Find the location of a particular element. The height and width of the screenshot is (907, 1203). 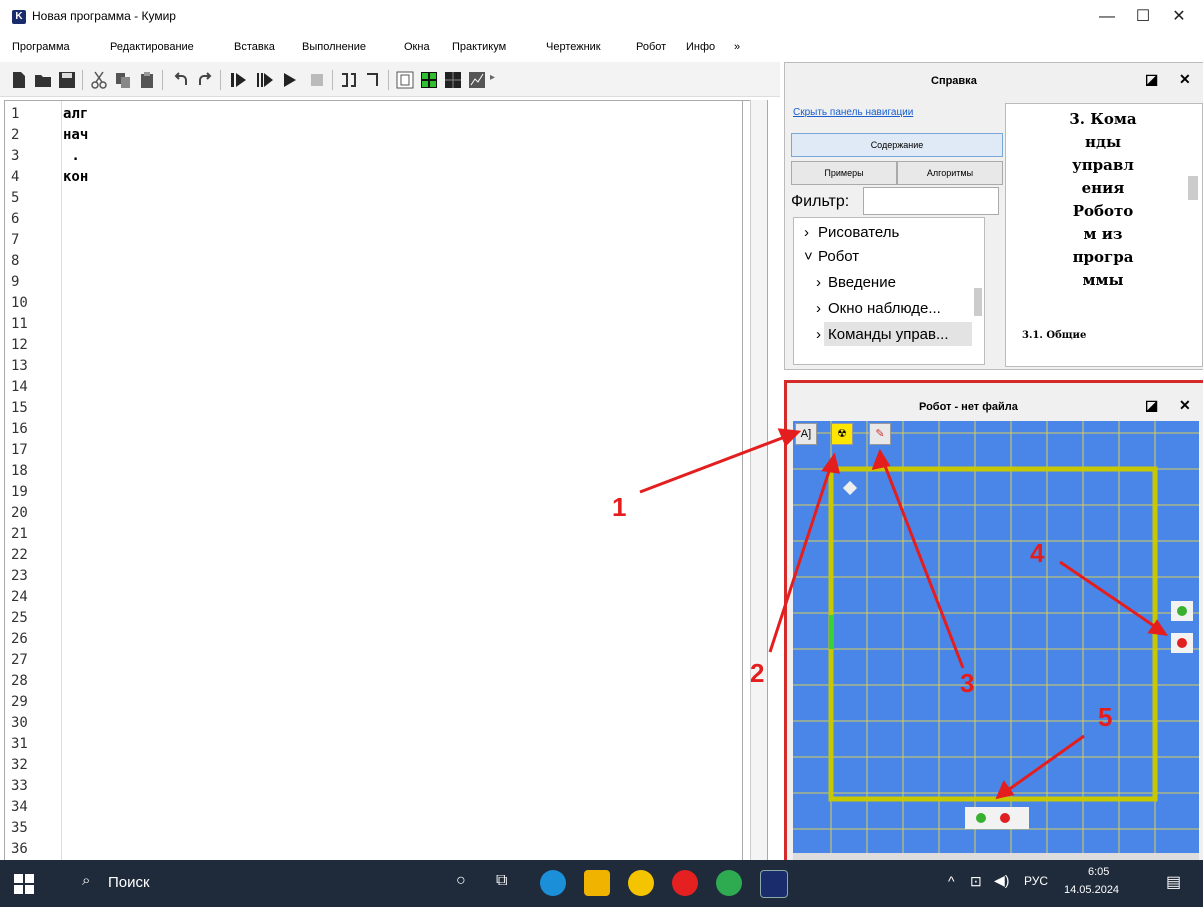

arrow-5-head is located at coordinates (1005, 789).